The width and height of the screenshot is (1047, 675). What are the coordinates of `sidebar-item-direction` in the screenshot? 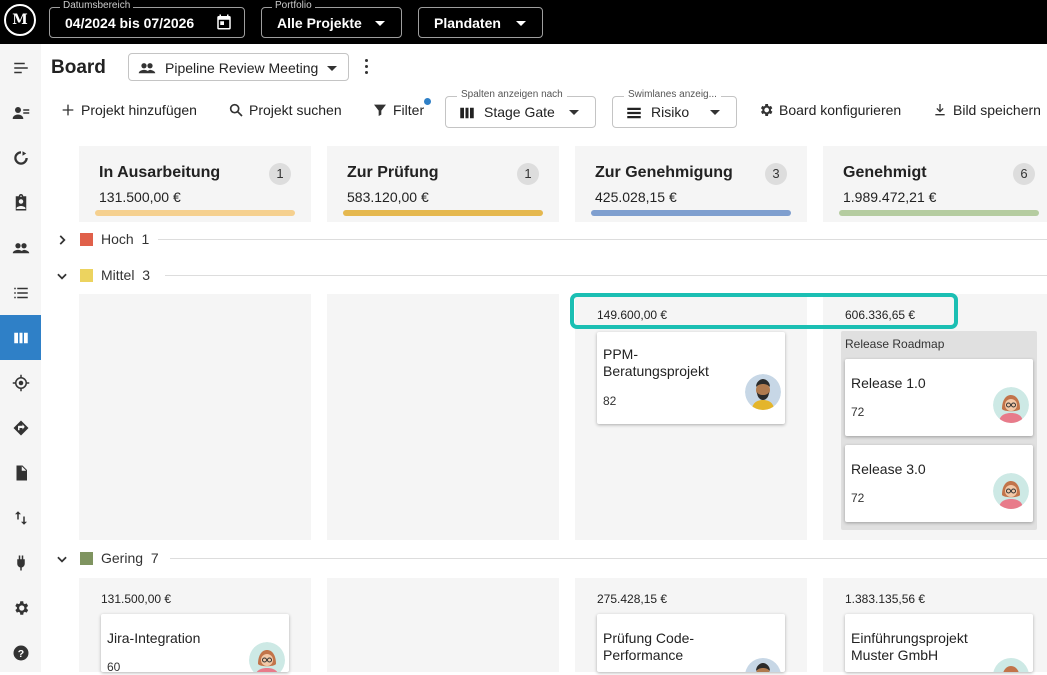 It's located at (20, 427).